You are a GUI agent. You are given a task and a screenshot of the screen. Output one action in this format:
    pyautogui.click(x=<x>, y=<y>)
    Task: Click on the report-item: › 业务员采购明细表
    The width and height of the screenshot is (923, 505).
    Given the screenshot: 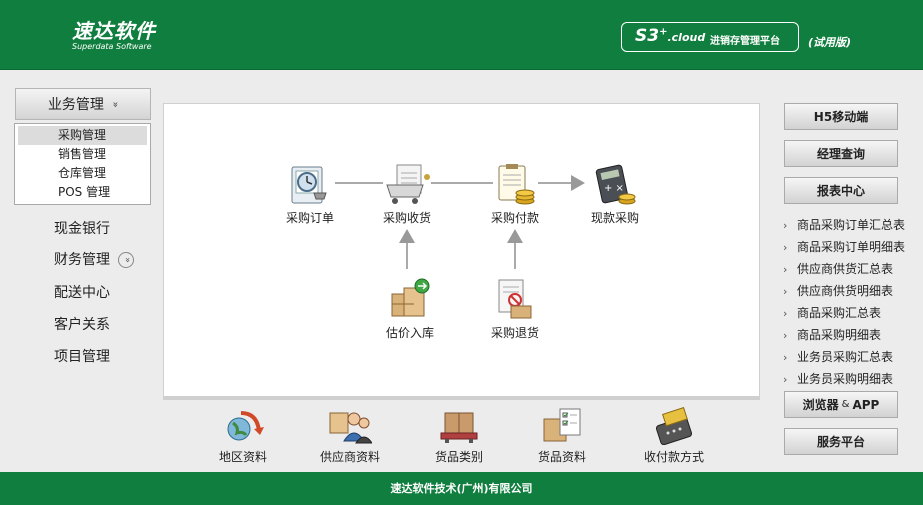 What is the action you would take?
    pyautogui.click(x=853, y=379)
    